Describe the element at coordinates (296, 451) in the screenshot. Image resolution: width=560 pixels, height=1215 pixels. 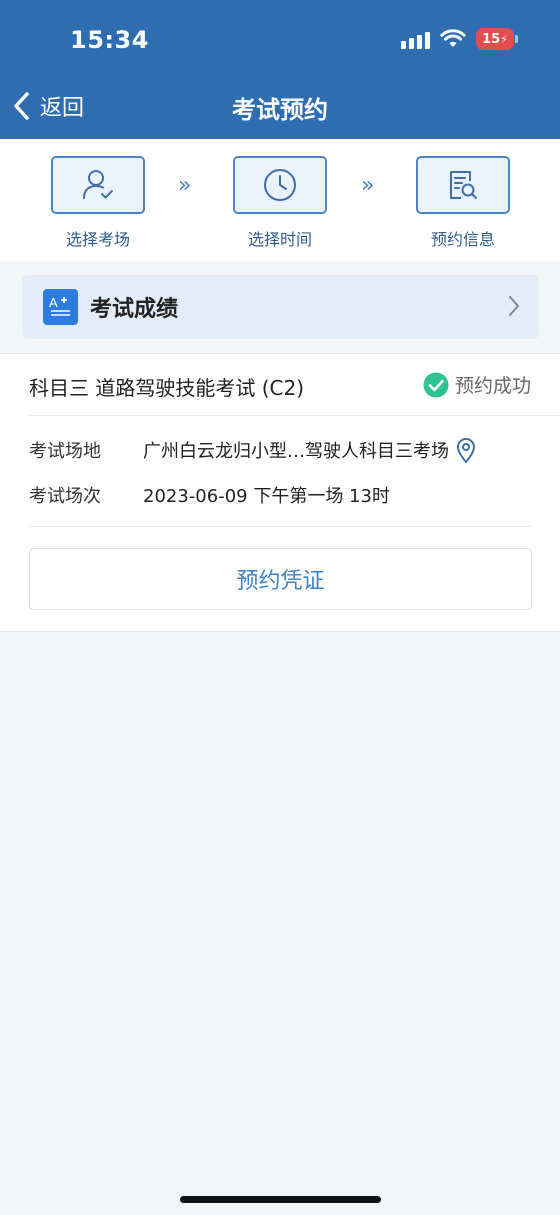
I see `venue-value: 广州白云龙归小型…驾驶人科目三考场` at that location.